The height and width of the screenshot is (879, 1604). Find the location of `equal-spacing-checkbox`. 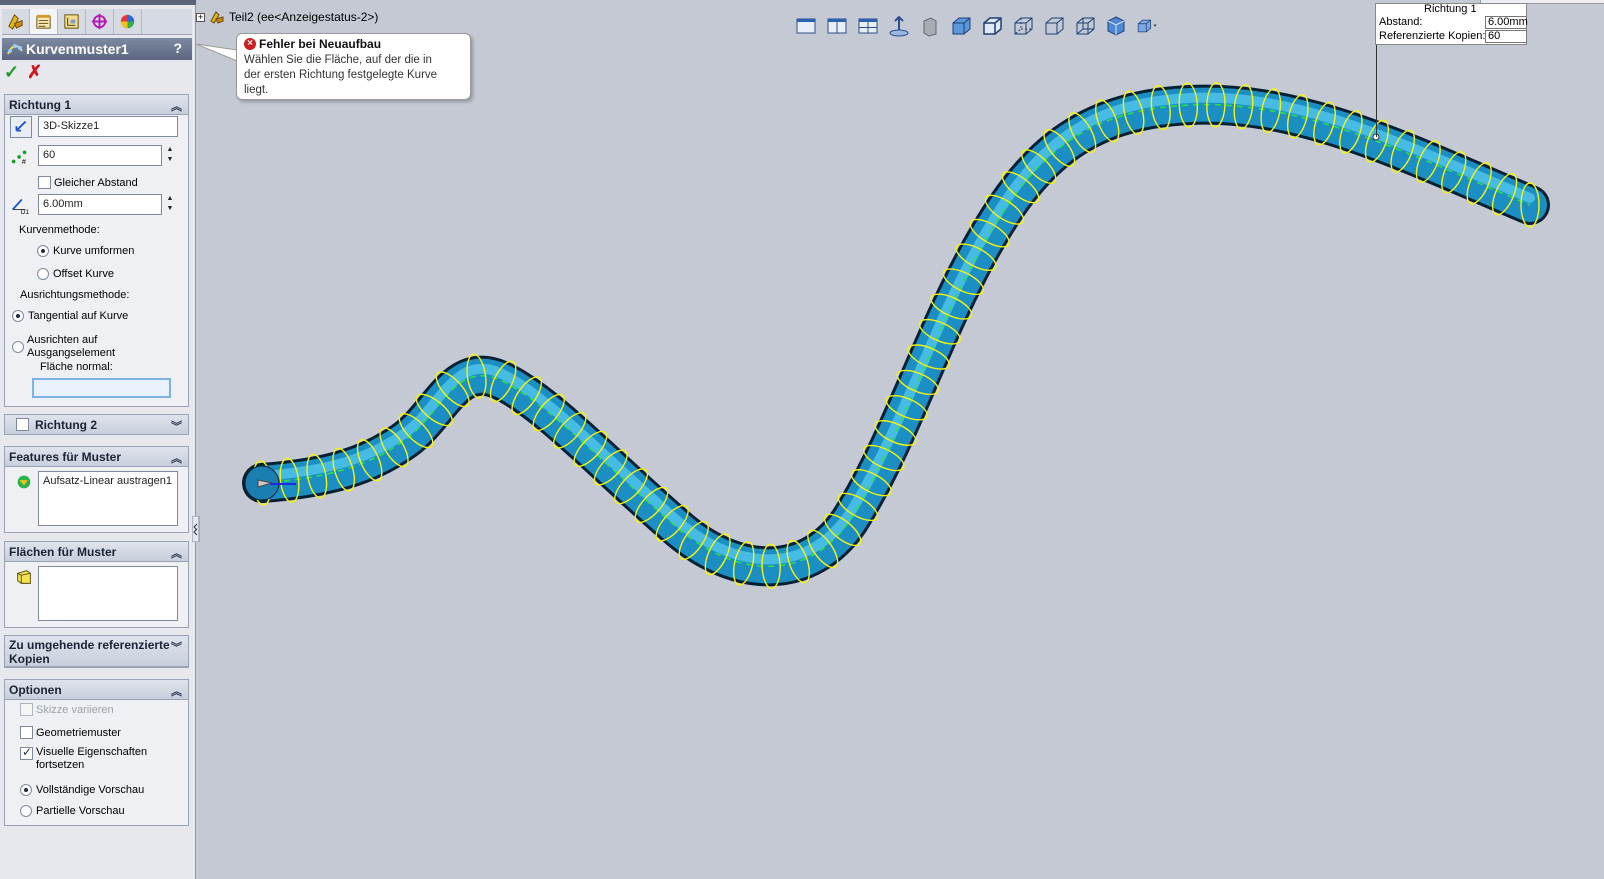

equal-spacing-checkbox is located at coordinates (44, 182).